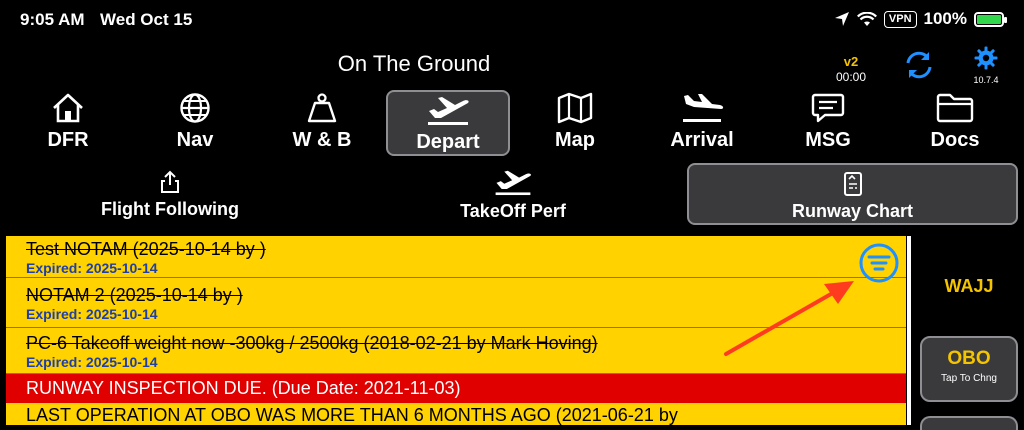  I want to click on tab-label: Depart, so click(448, 142).